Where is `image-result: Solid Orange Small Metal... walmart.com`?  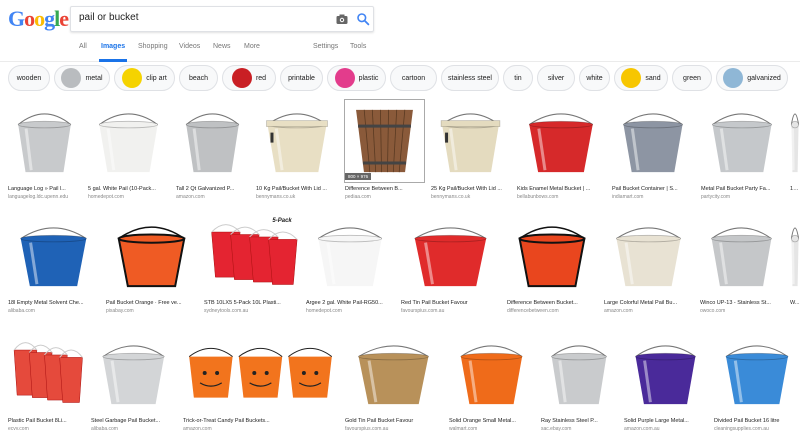
image-result: Solid Orange Small Metal... walmart.com is located at coordinates (491, 384).